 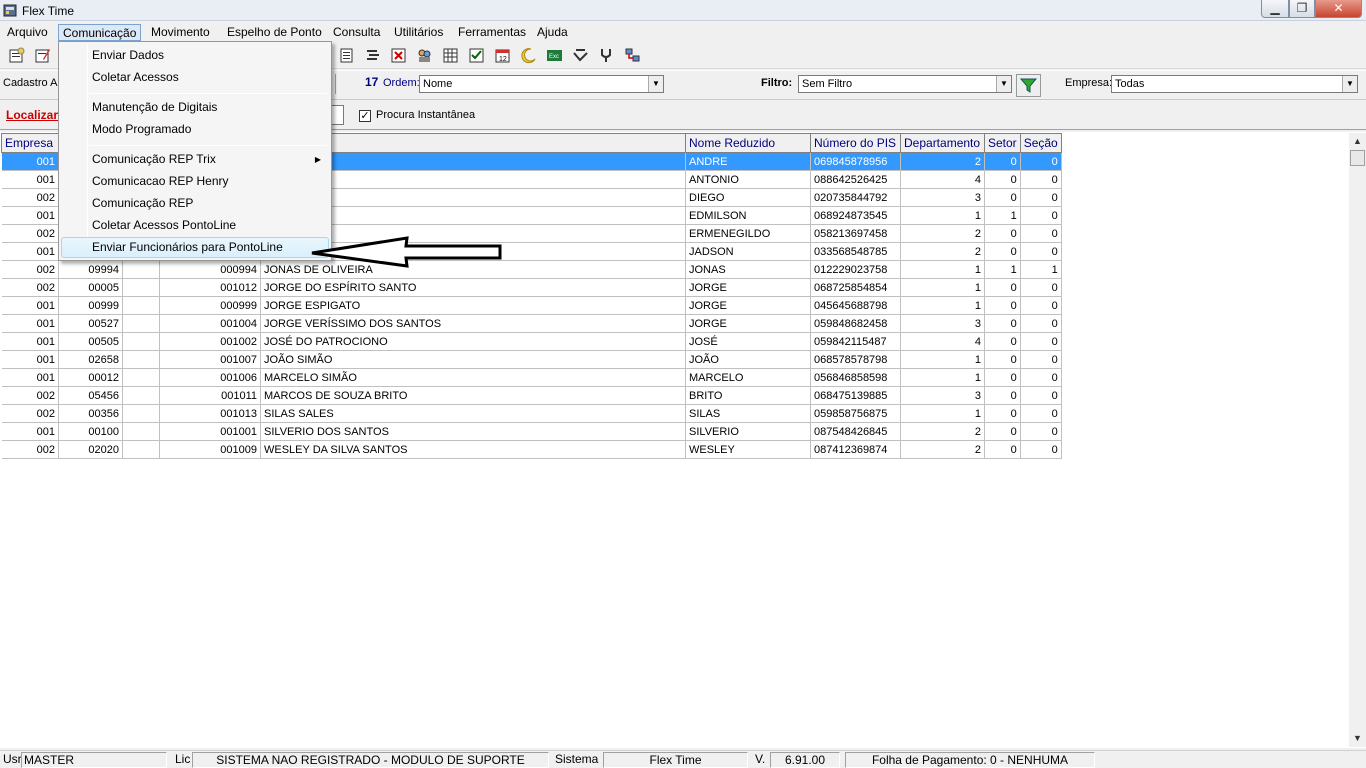 I want to click on menu-rep-henry: Comunicacao REP Henry, so click(x=195, y=181).